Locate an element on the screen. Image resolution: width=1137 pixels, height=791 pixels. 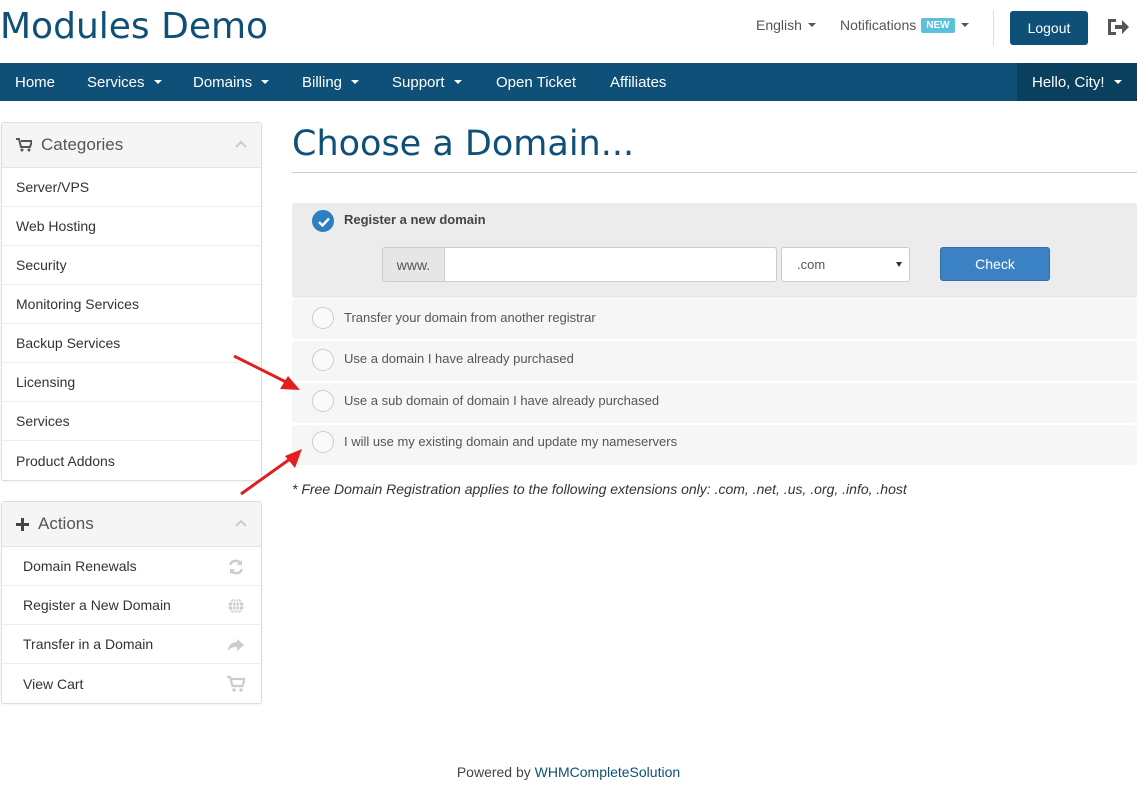
category-product-addons: Product Addons is located at coordinates (131, 460).